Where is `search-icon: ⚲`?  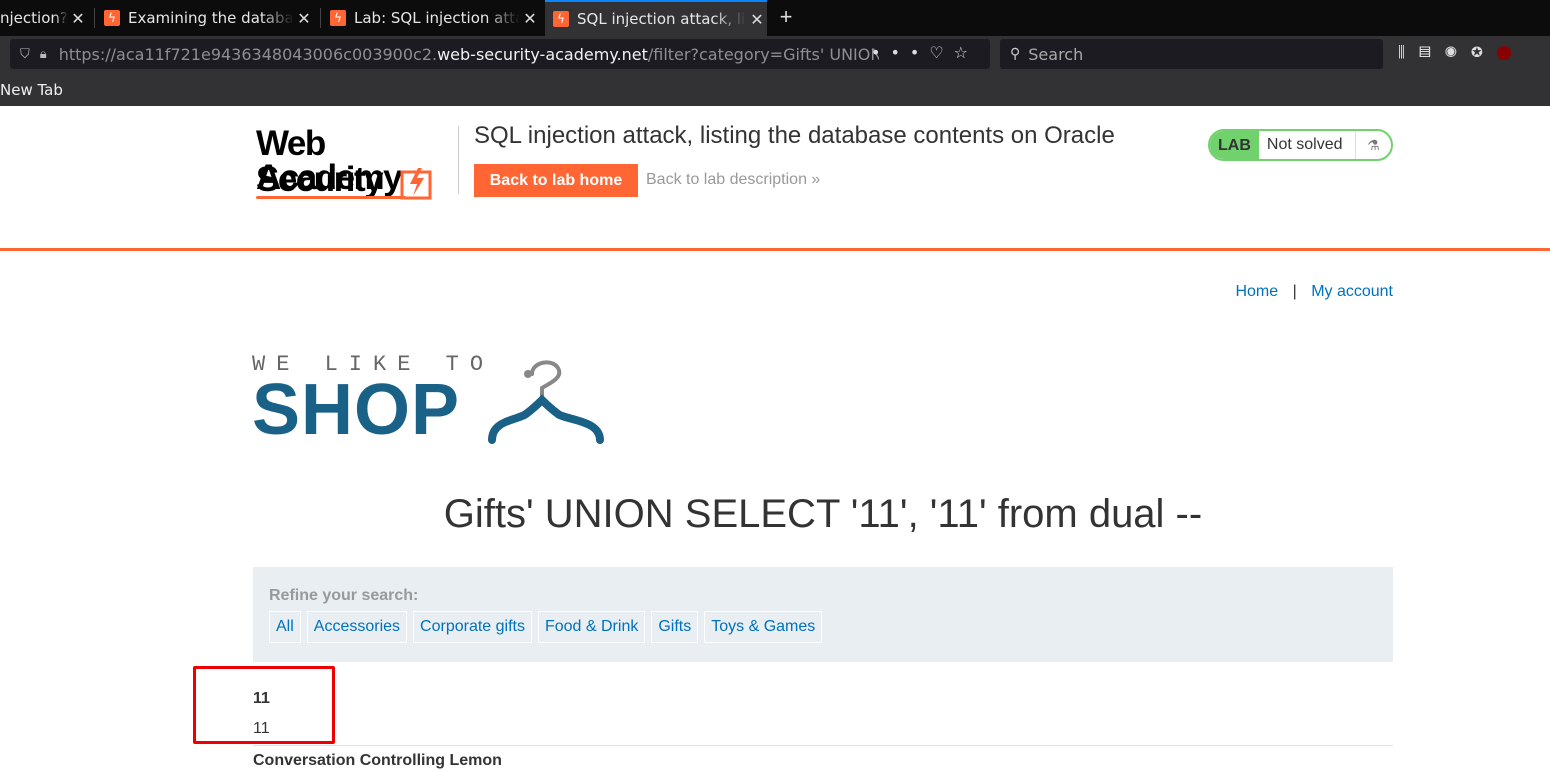
search-icon: ⚲ is located at coordinates (1015, 54).